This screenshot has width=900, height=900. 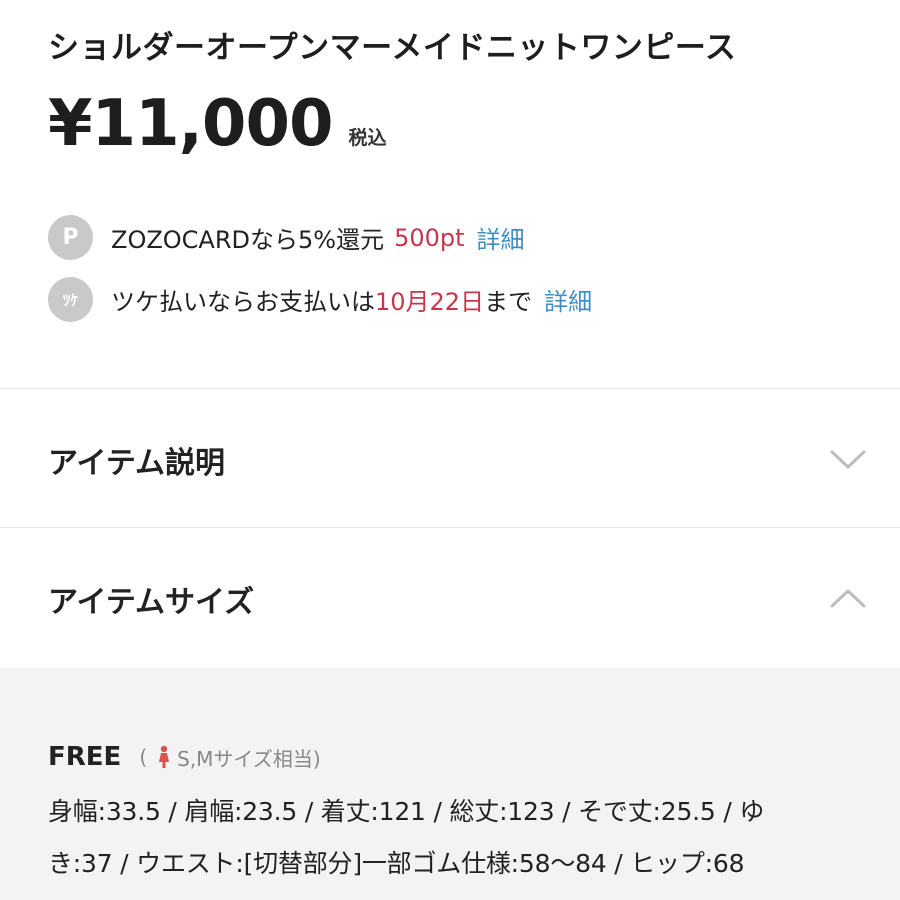 What do you see at coordinates (367, 138) in the screenshot?
I see `tax-label: 税込` at bounding box center [367, 138].